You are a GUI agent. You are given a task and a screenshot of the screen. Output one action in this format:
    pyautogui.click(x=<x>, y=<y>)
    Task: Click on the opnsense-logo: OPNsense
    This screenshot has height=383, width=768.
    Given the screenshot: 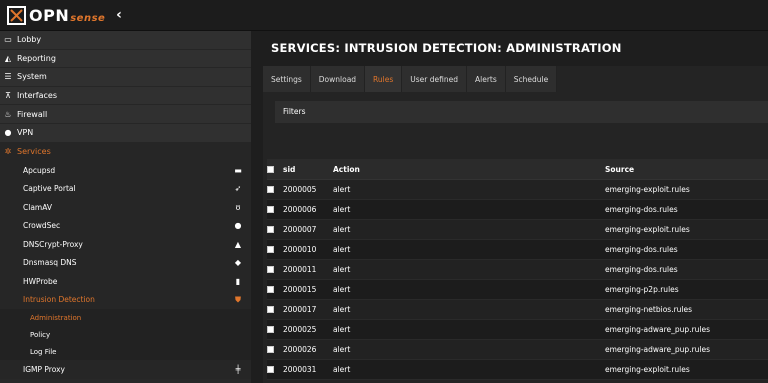 What is the action you would take?
    pyautogui.click(x=56, y=15)
    